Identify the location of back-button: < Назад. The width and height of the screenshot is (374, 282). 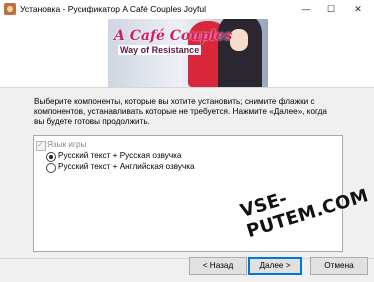
(218, 266).